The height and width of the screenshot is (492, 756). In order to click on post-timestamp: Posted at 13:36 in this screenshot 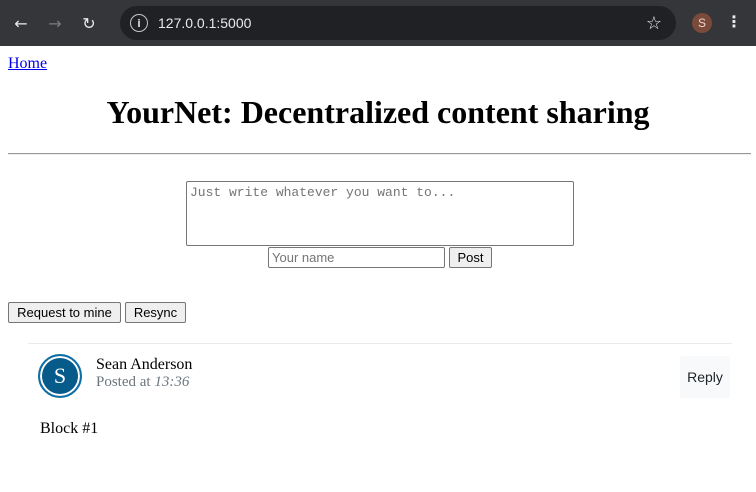, I will do `click(142, 382)`.